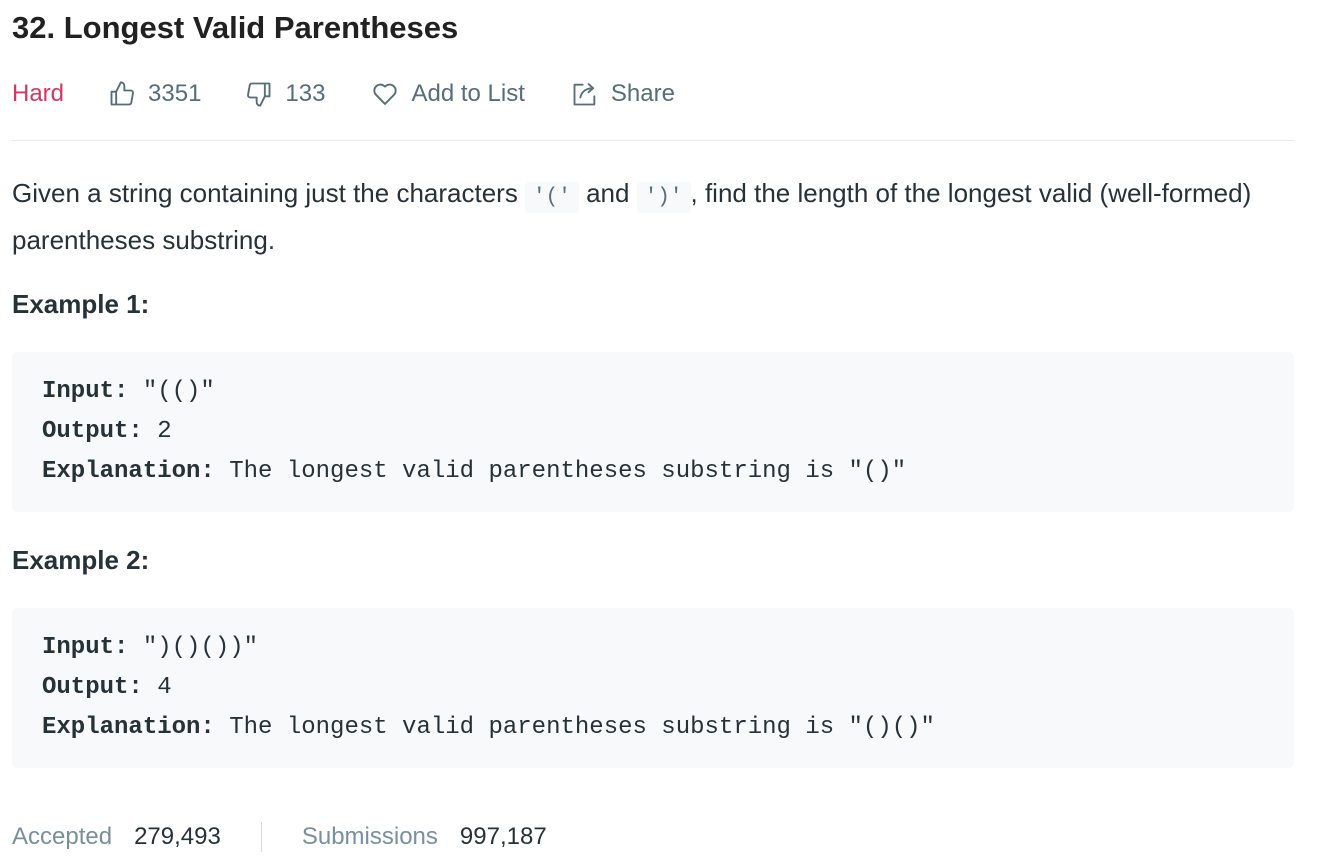 This screenshot has width=1324, height=866. I want to click on heart-icon, so click(385, 94).